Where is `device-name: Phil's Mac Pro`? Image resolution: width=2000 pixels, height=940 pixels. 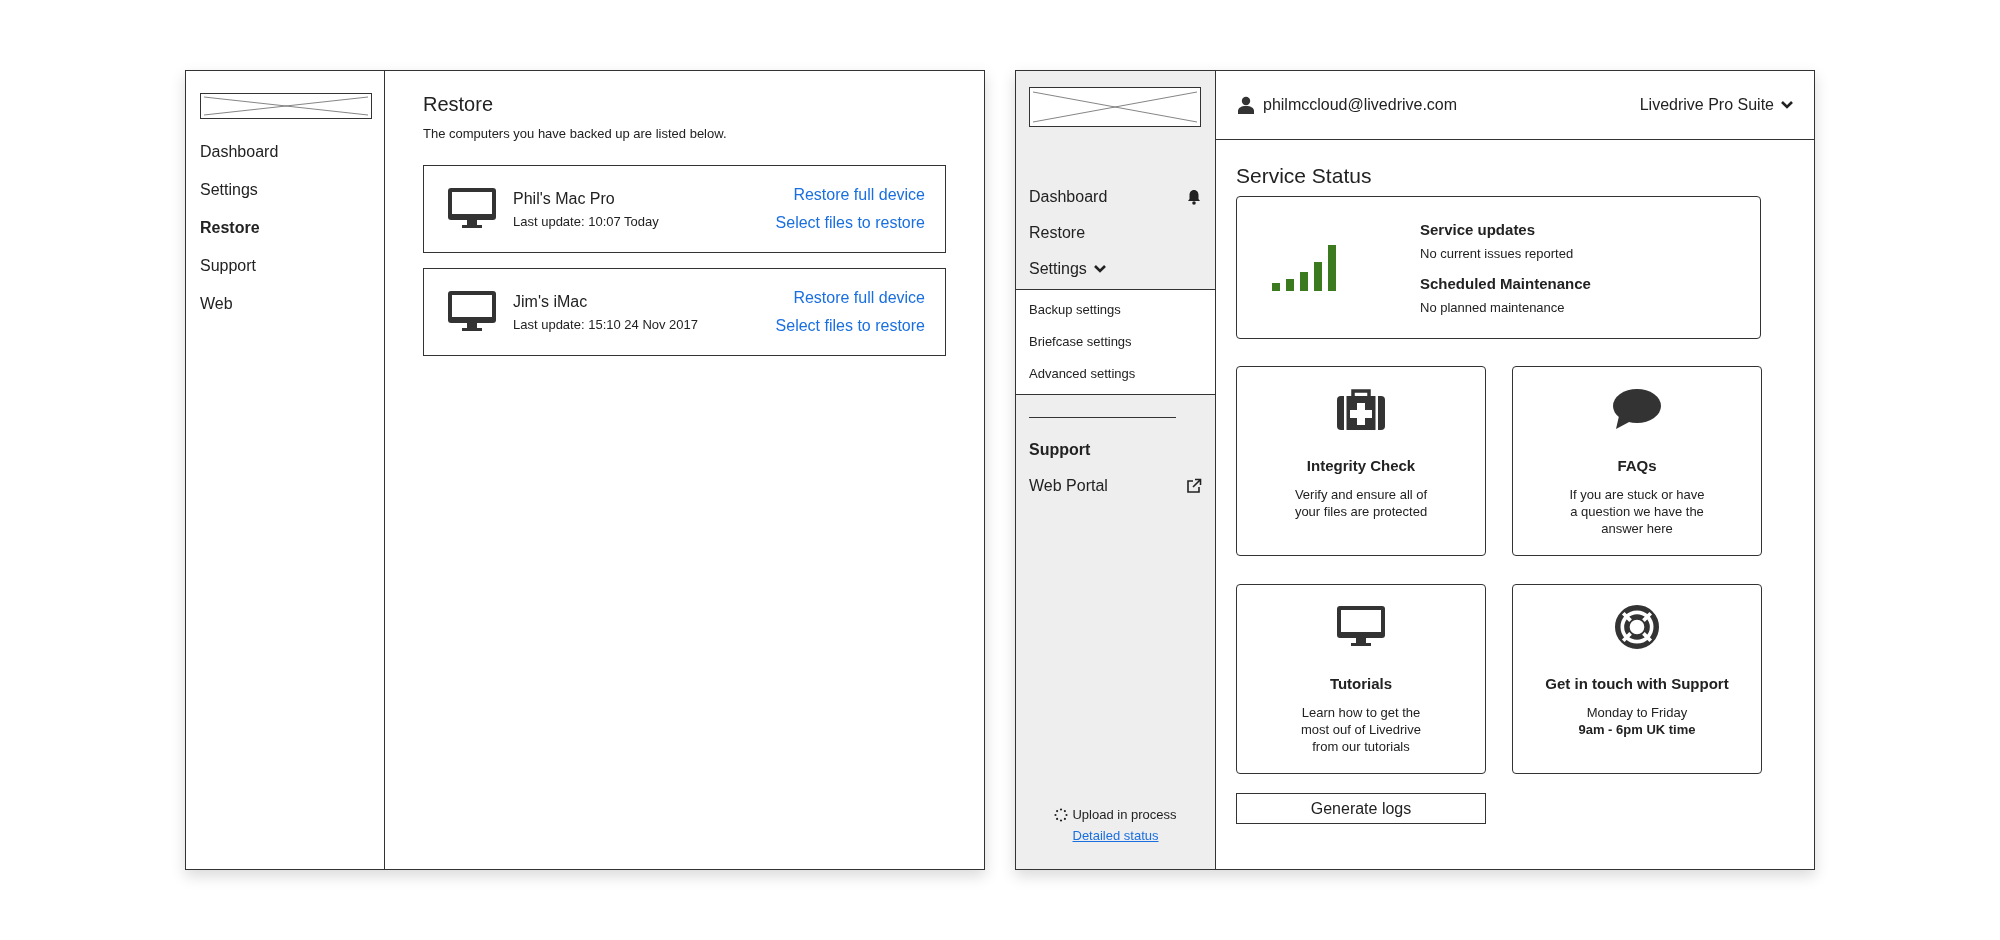
device-name: Phil's Mac Pro is located at coordinates (564, 198).